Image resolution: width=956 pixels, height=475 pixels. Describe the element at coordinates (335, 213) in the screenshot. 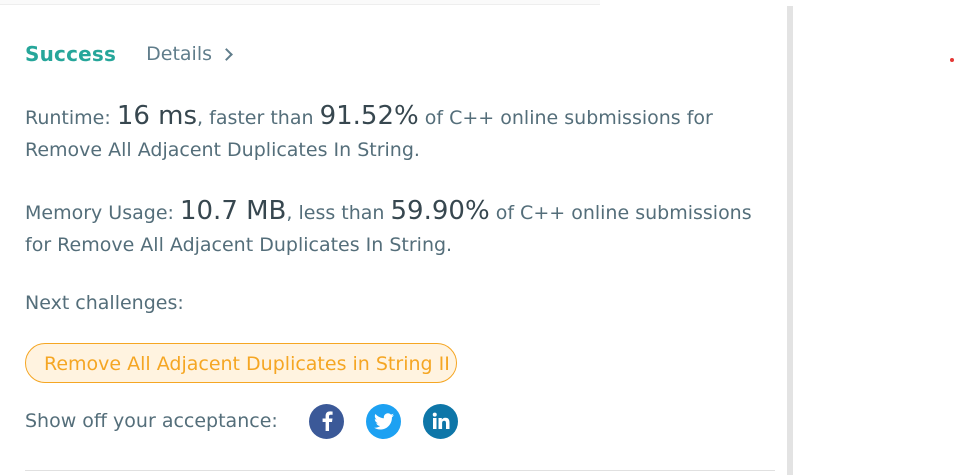

I see `memory-less-text: , less than` at that location.